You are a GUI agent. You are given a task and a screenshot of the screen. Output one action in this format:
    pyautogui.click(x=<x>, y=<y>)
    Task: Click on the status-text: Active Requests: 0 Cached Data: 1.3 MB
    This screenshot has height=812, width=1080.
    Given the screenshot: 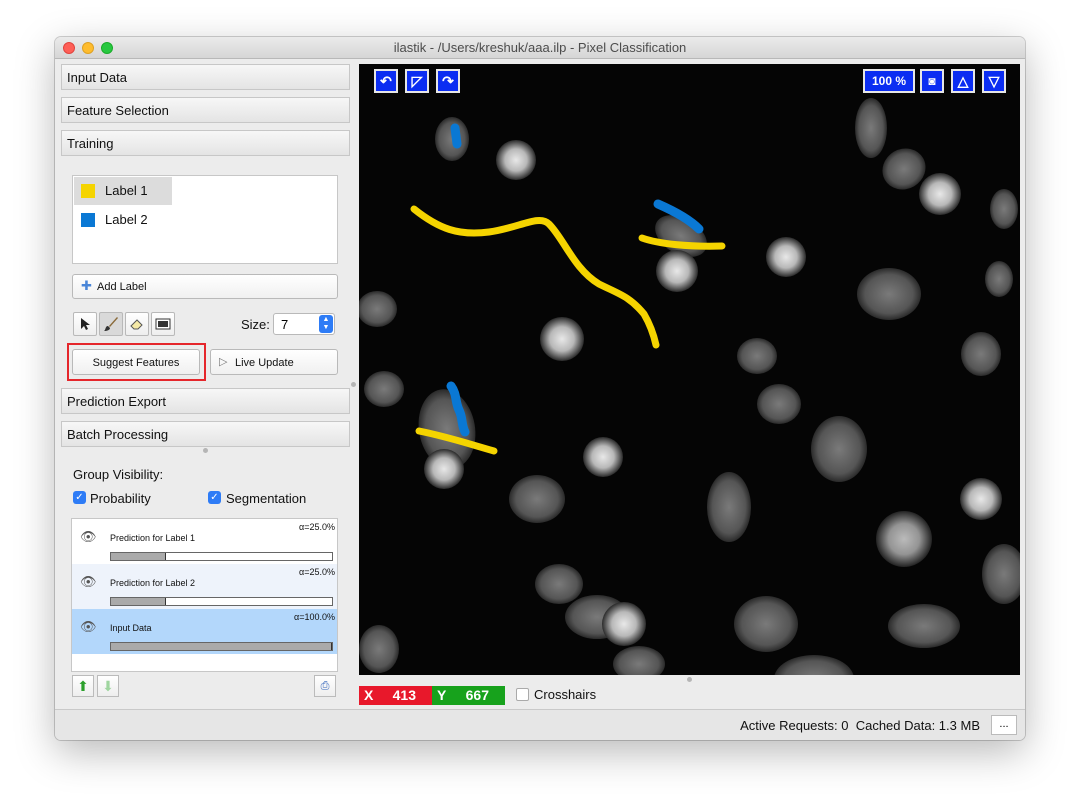 What is the action you would take?
    pyautogui.click(x=860, y=725)
    